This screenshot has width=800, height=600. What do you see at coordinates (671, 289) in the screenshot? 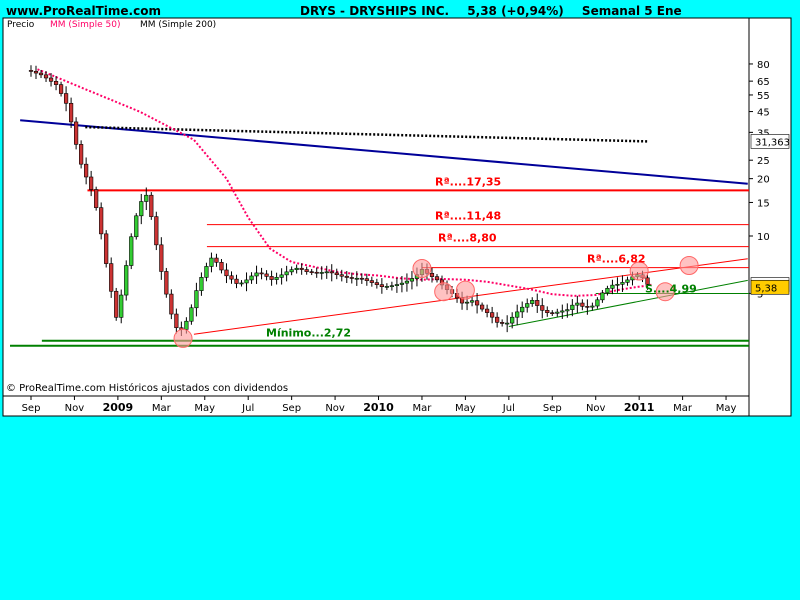
I see `support-label: S....4,99` at bounding box center [671, 289].